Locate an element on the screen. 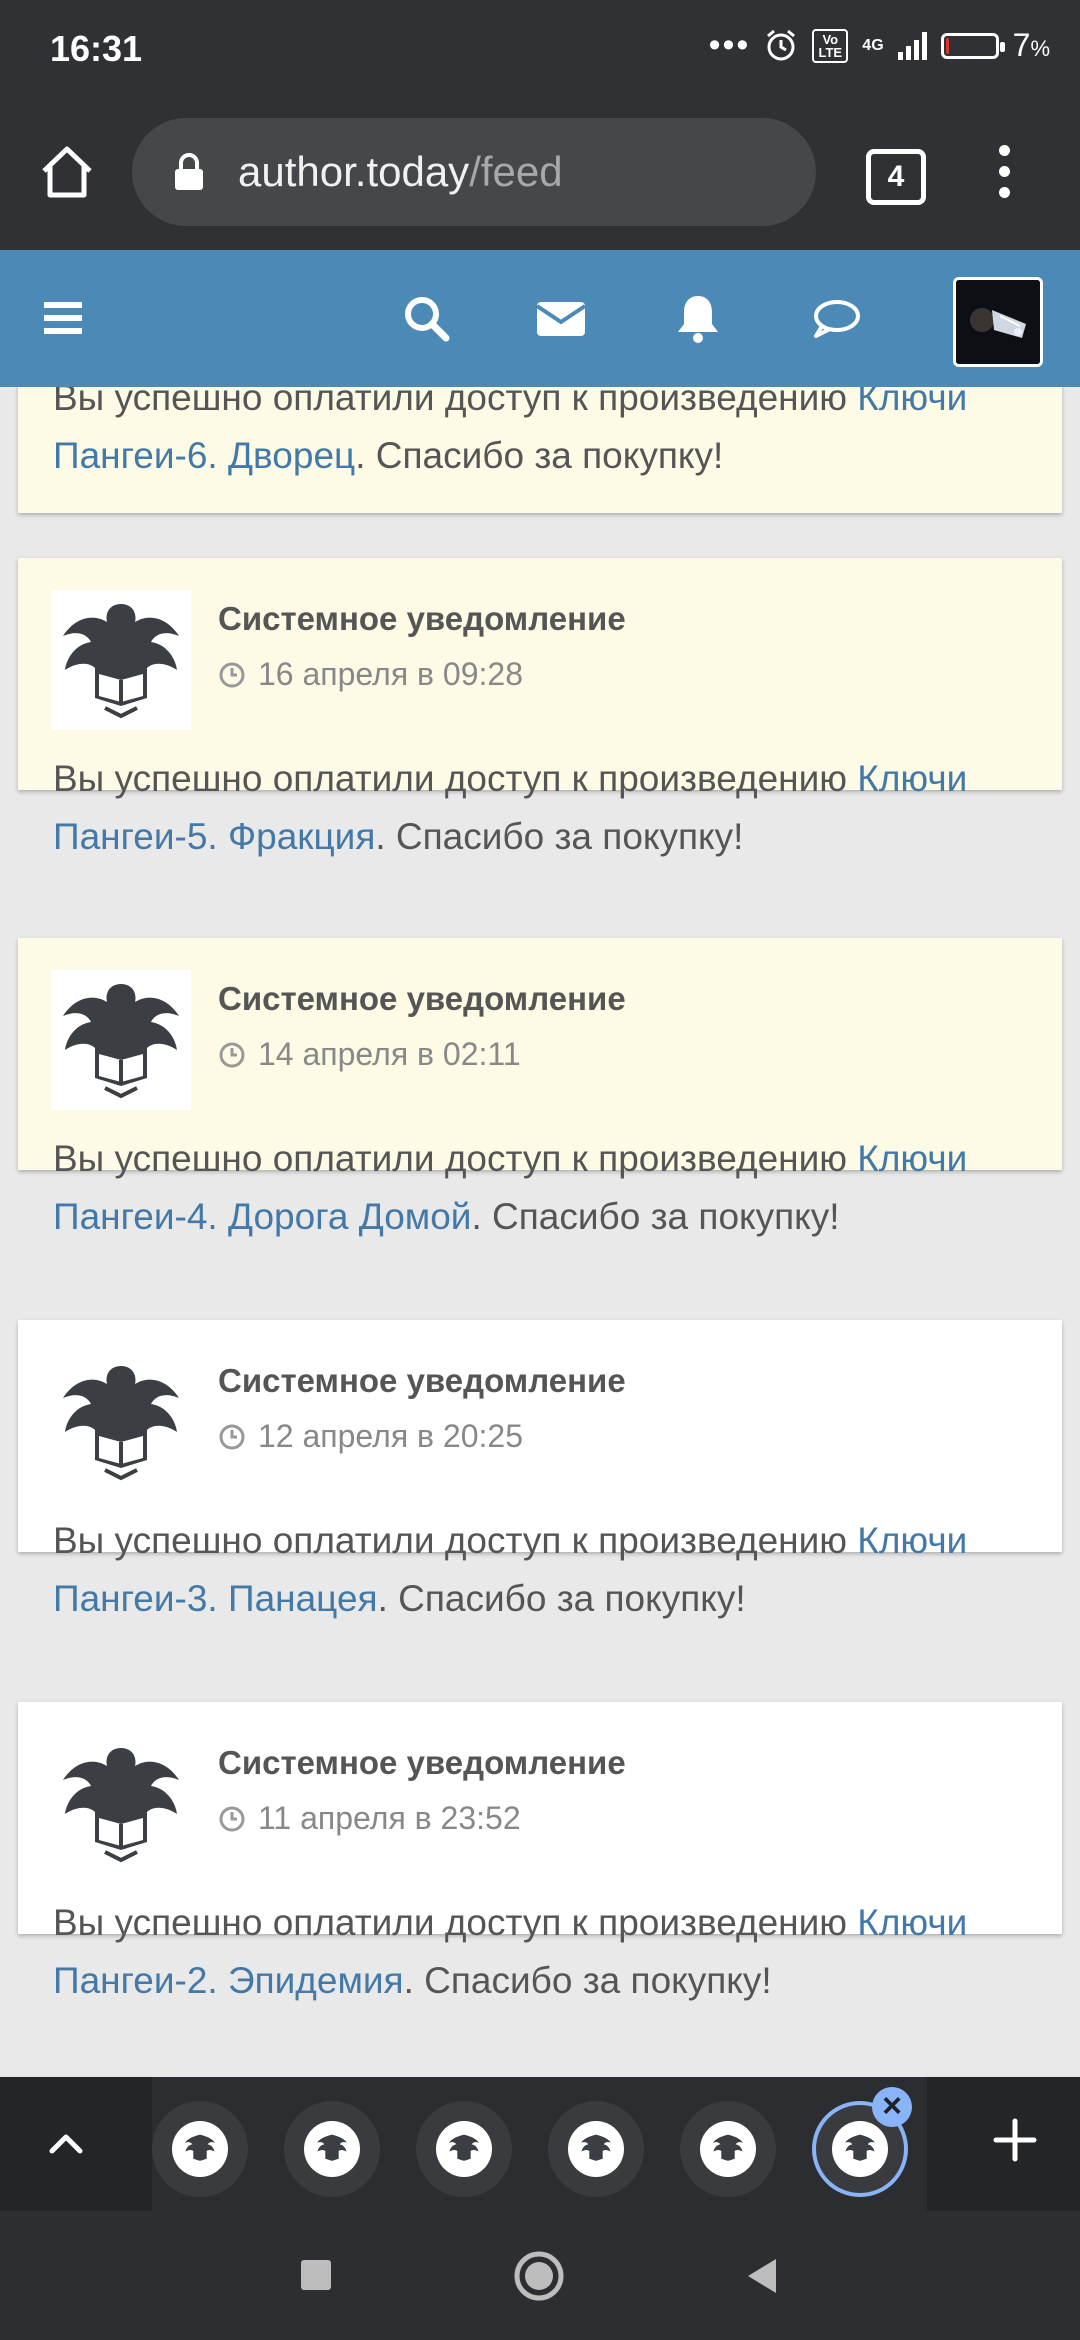 The image size is (1080, 2340). status-icons: ••• Vo LTE 4G 7% is located at coordinates (879, 45).